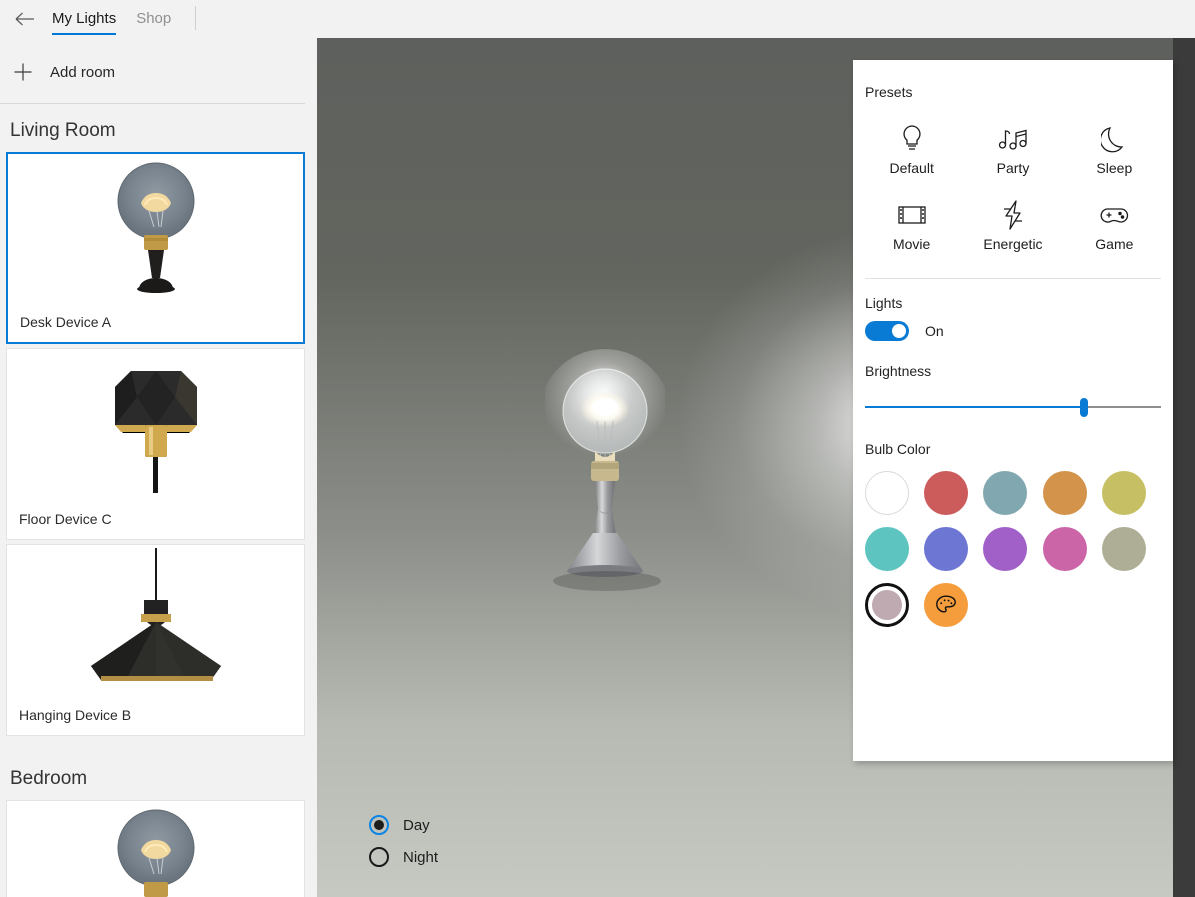  Describe the element at coordinates (889, 92) in the screenshot. I see `presets-heading: Presets` at that location.